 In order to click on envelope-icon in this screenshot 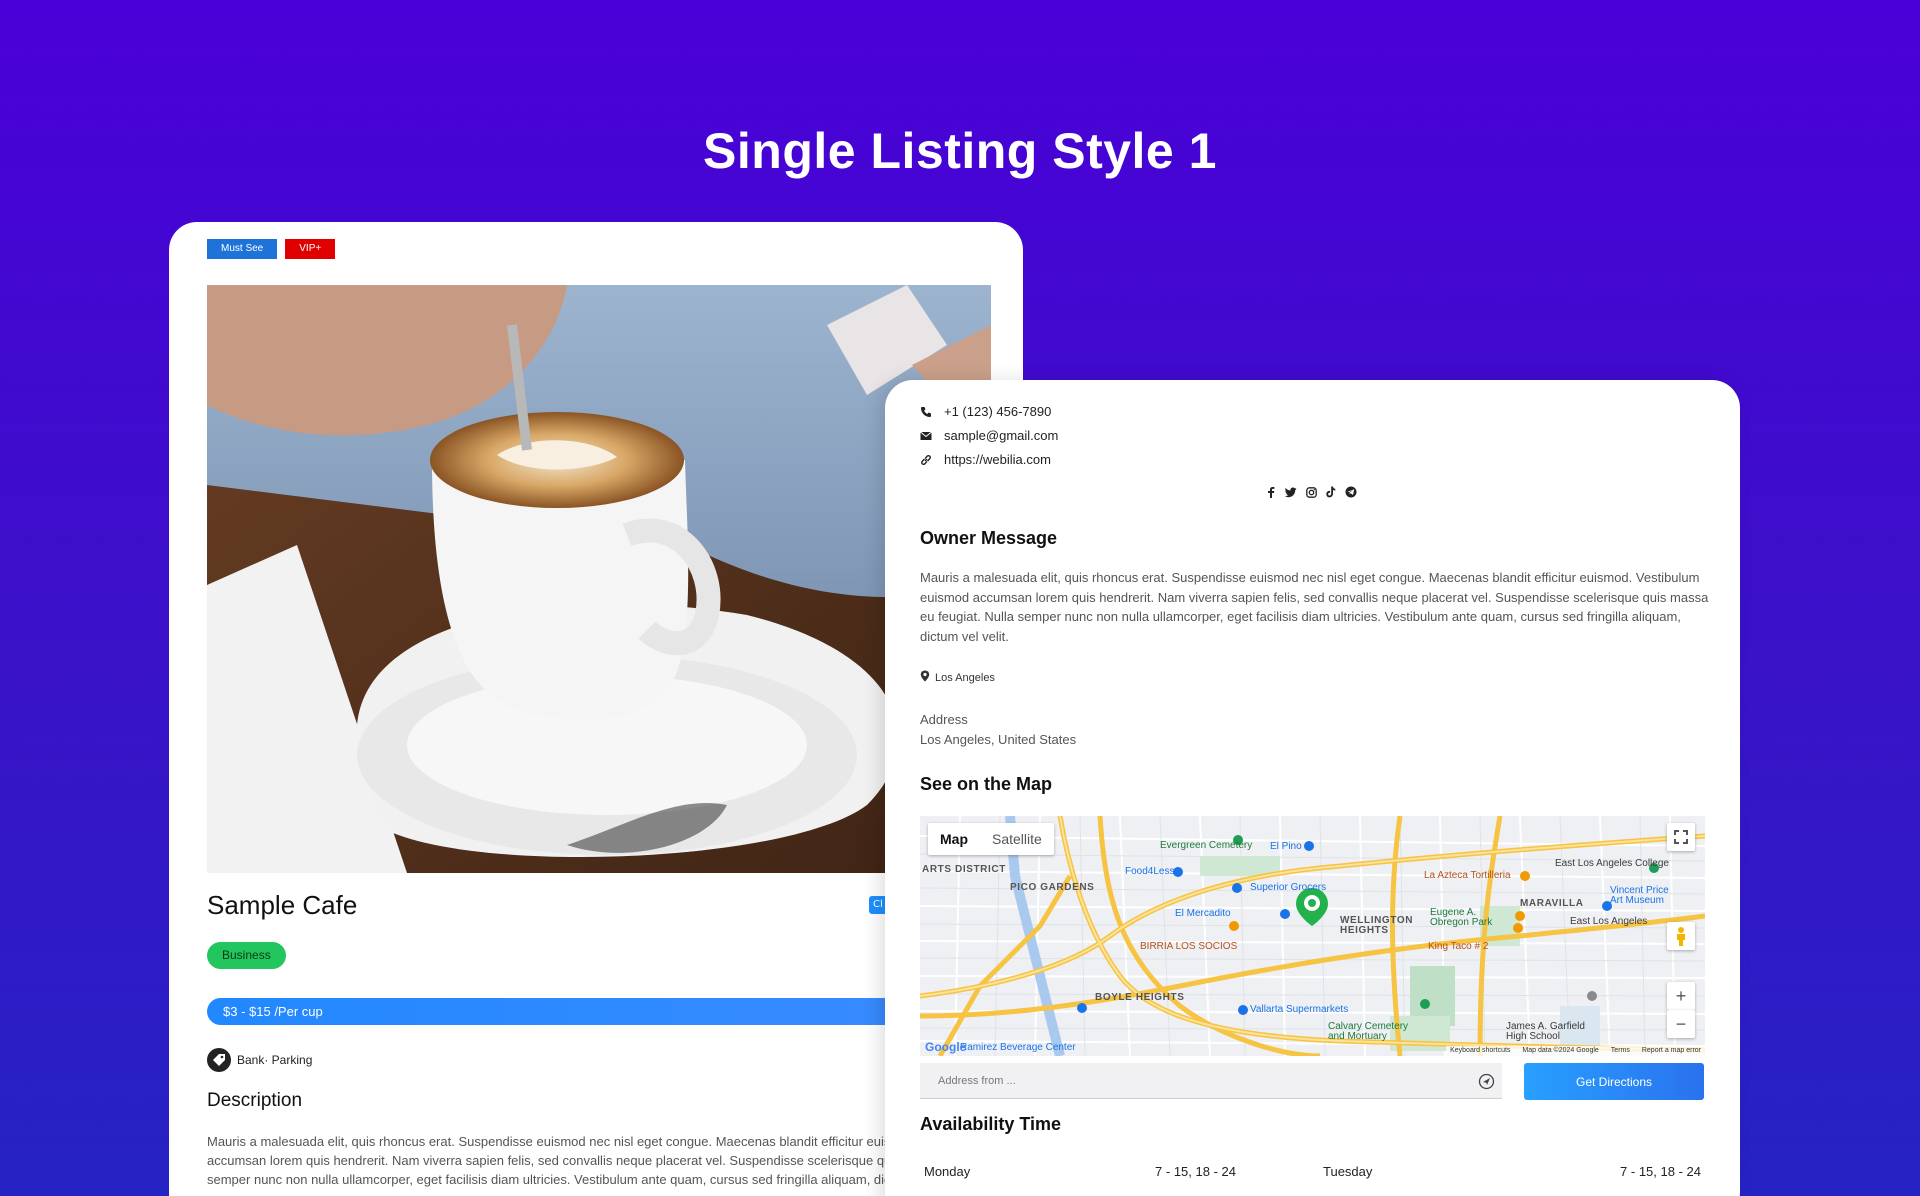, I will do `click(926, 436)`.